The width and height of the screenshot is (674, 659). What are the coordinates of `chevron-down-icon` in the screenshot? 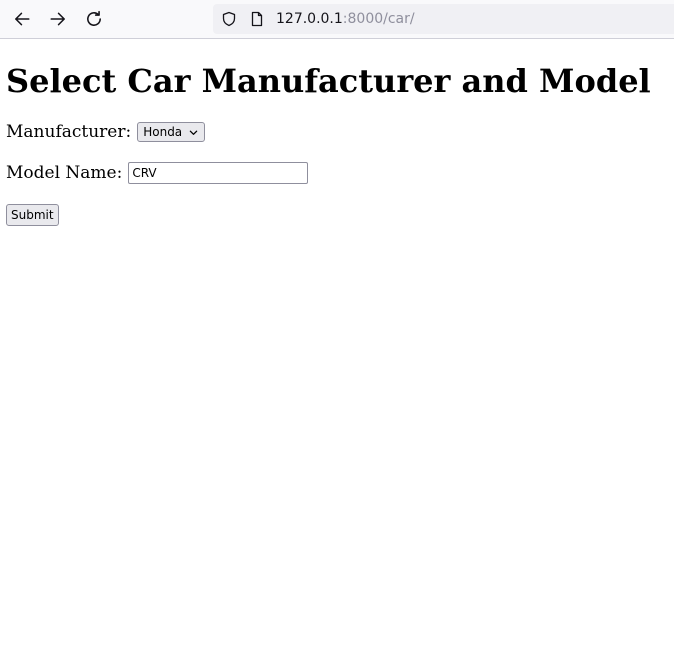 It's located at (193, 132).